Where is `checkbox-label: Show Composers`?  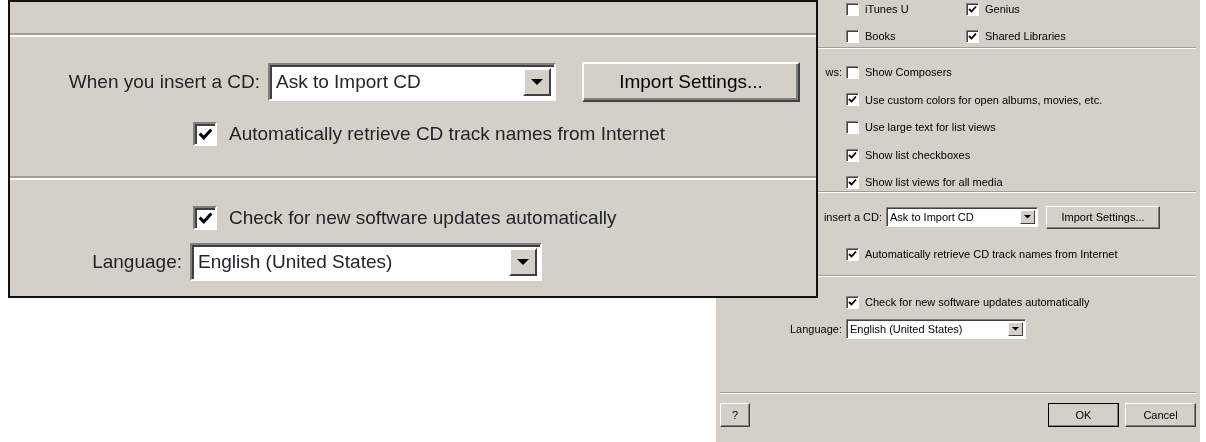 checkbox-label: Show Composers is located at coordinates (908, 73).